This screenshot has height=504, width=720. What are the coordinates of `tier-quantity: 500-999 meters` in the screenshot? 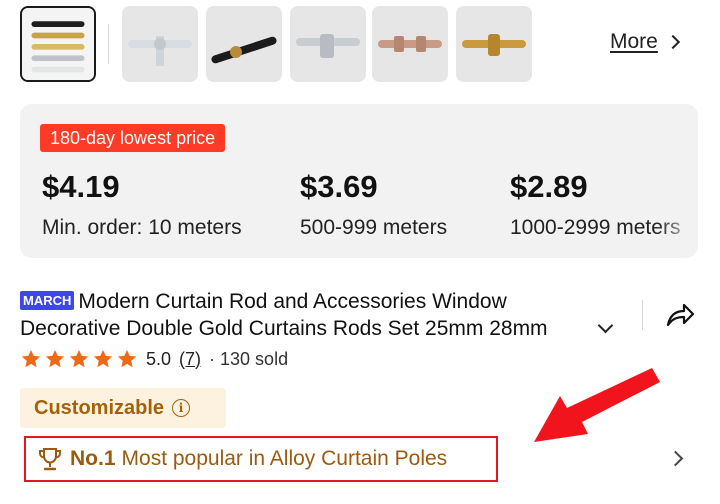 It's located at (374, 227).